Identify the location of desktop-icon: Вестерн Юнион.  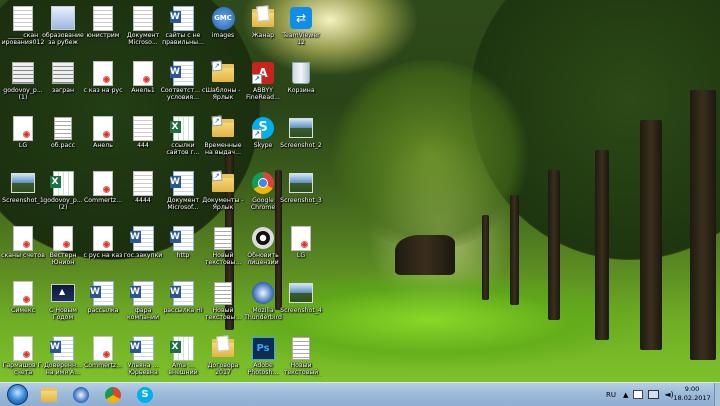
(63, 249).